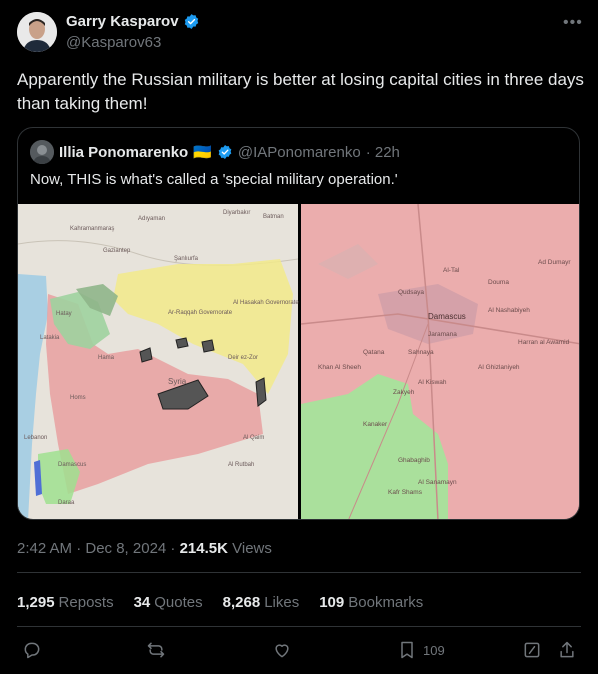 The height and width of the screenshot is (674, 598). I want to click on map-label: Al Ghizlaniyeh, so click(499, 367).